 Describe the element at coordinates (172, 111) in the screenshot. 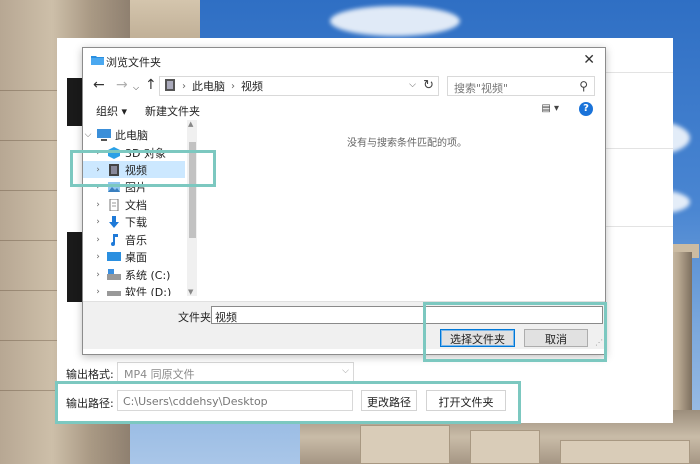

I see `new-folder-button: 新建文件夹` at that location.